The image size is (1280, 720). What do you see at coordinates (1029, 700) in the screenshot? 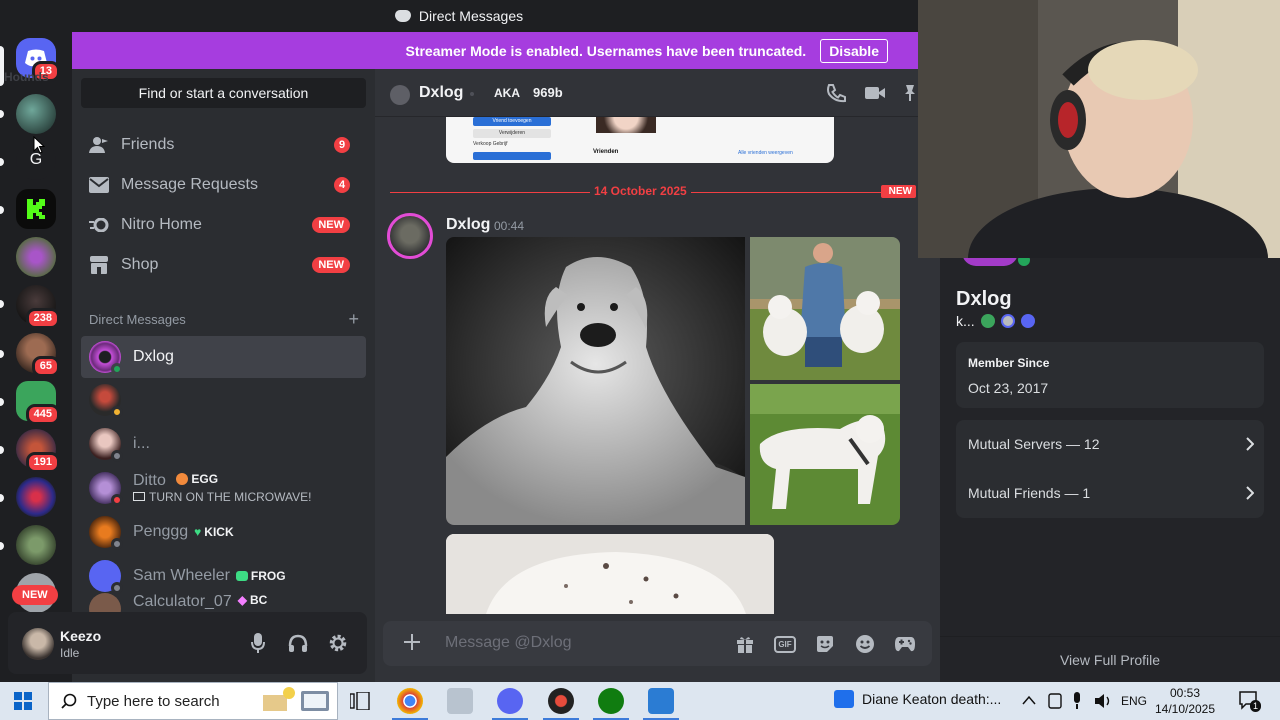
I see `chevron-up-icon` at bounding box center [1029, 700].